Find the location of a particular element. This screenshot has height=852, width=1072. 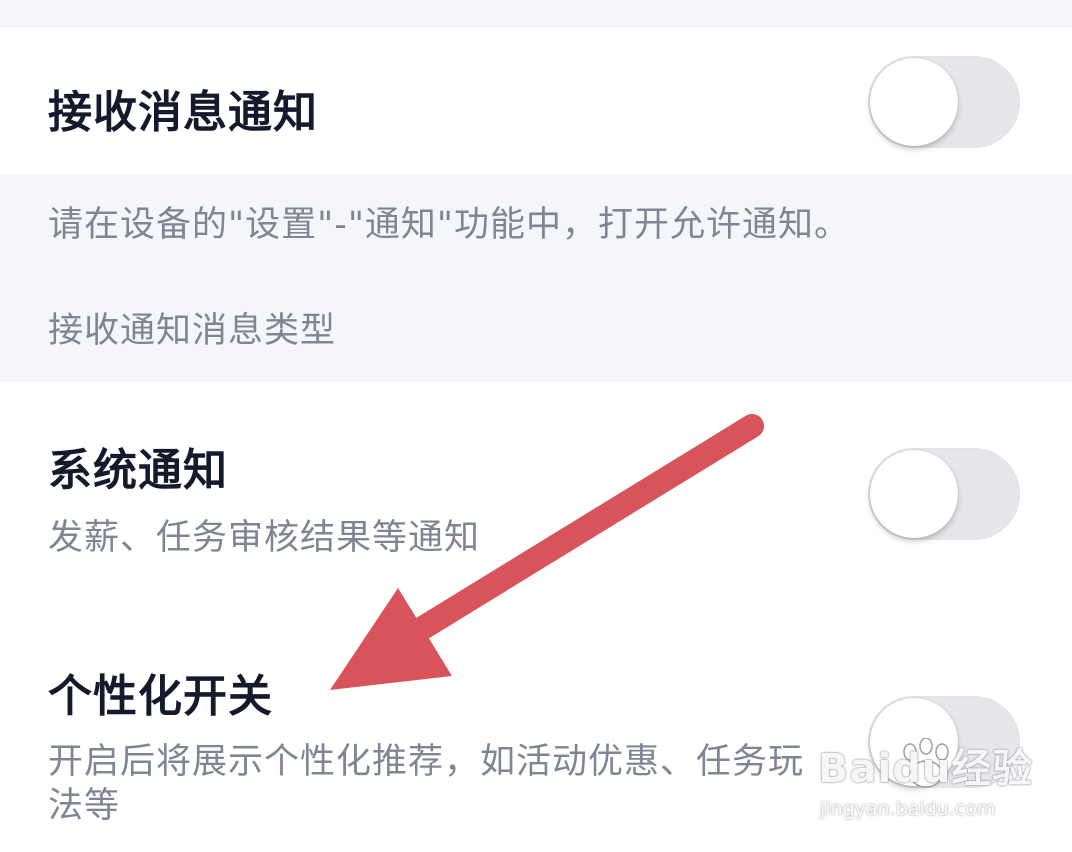

receive-notifications-title: 接收消息通知 is located at coordinates (183, 112).